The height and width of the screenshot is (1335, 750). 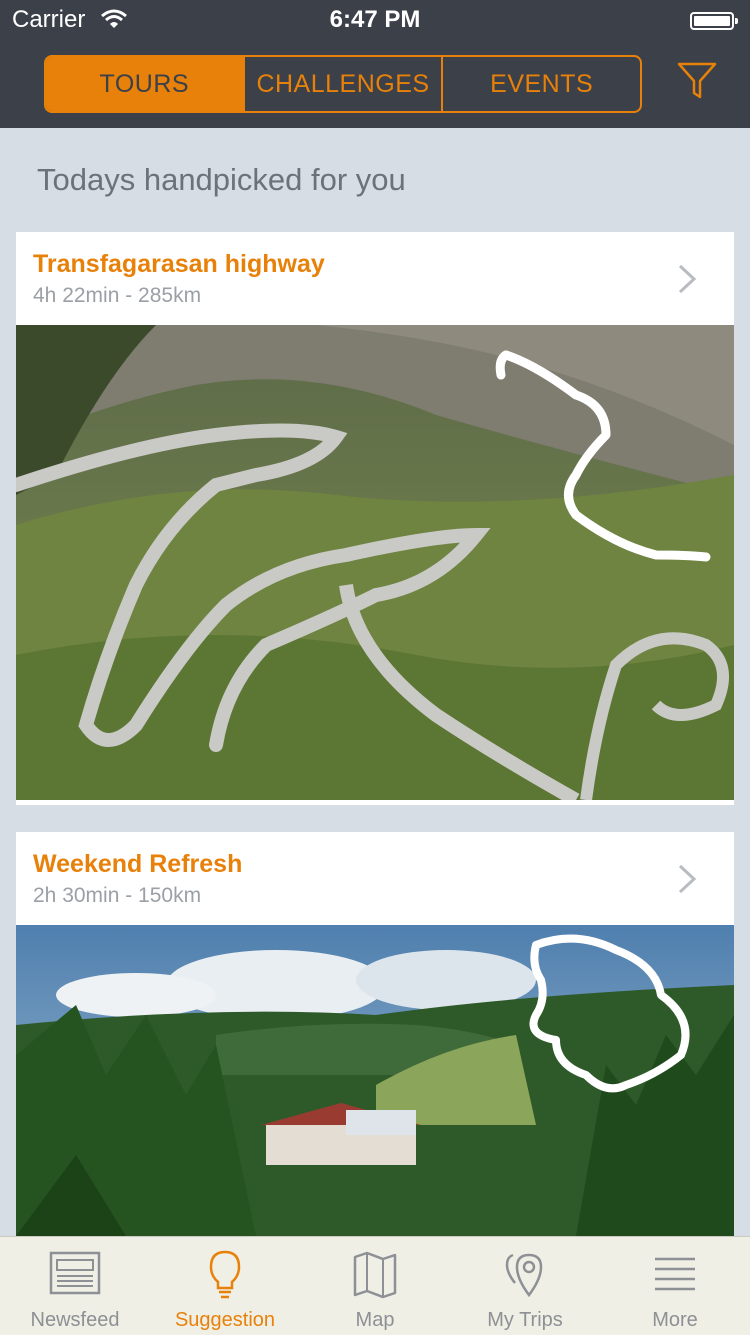 I want to click on tab-my-trips: My Trips, so click(x=525, y=1286).